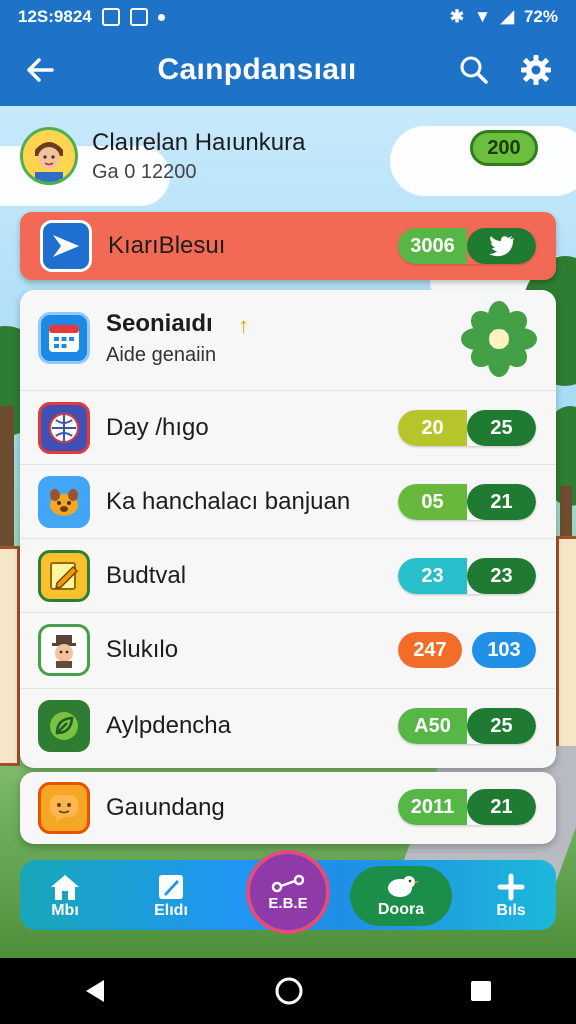  What do you see at coordinates (501, 576) in the screenshot?
I see `score-right: 23` at bounding box center [501, 576].